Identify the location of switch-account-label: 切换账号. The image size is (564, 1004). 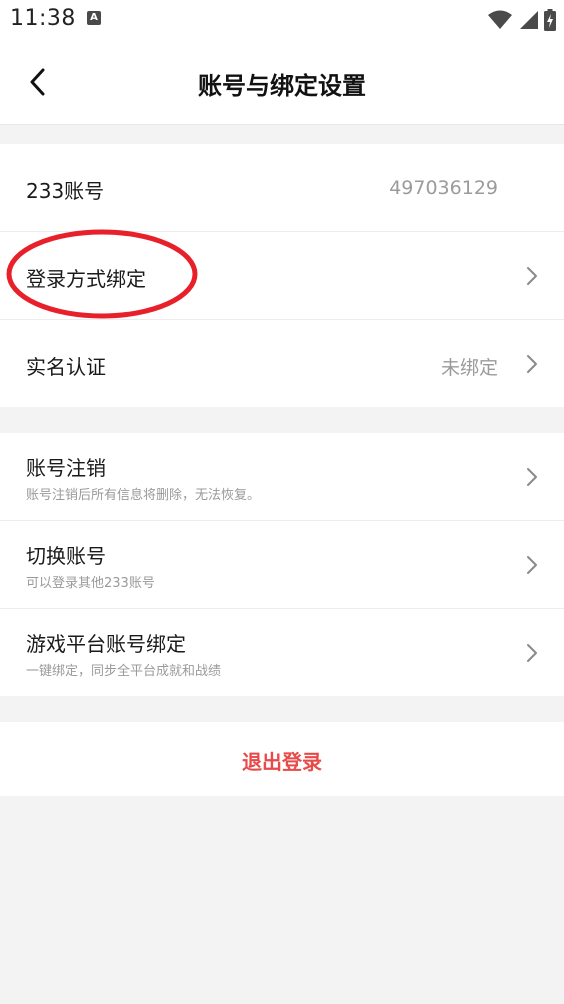
(66, 556).